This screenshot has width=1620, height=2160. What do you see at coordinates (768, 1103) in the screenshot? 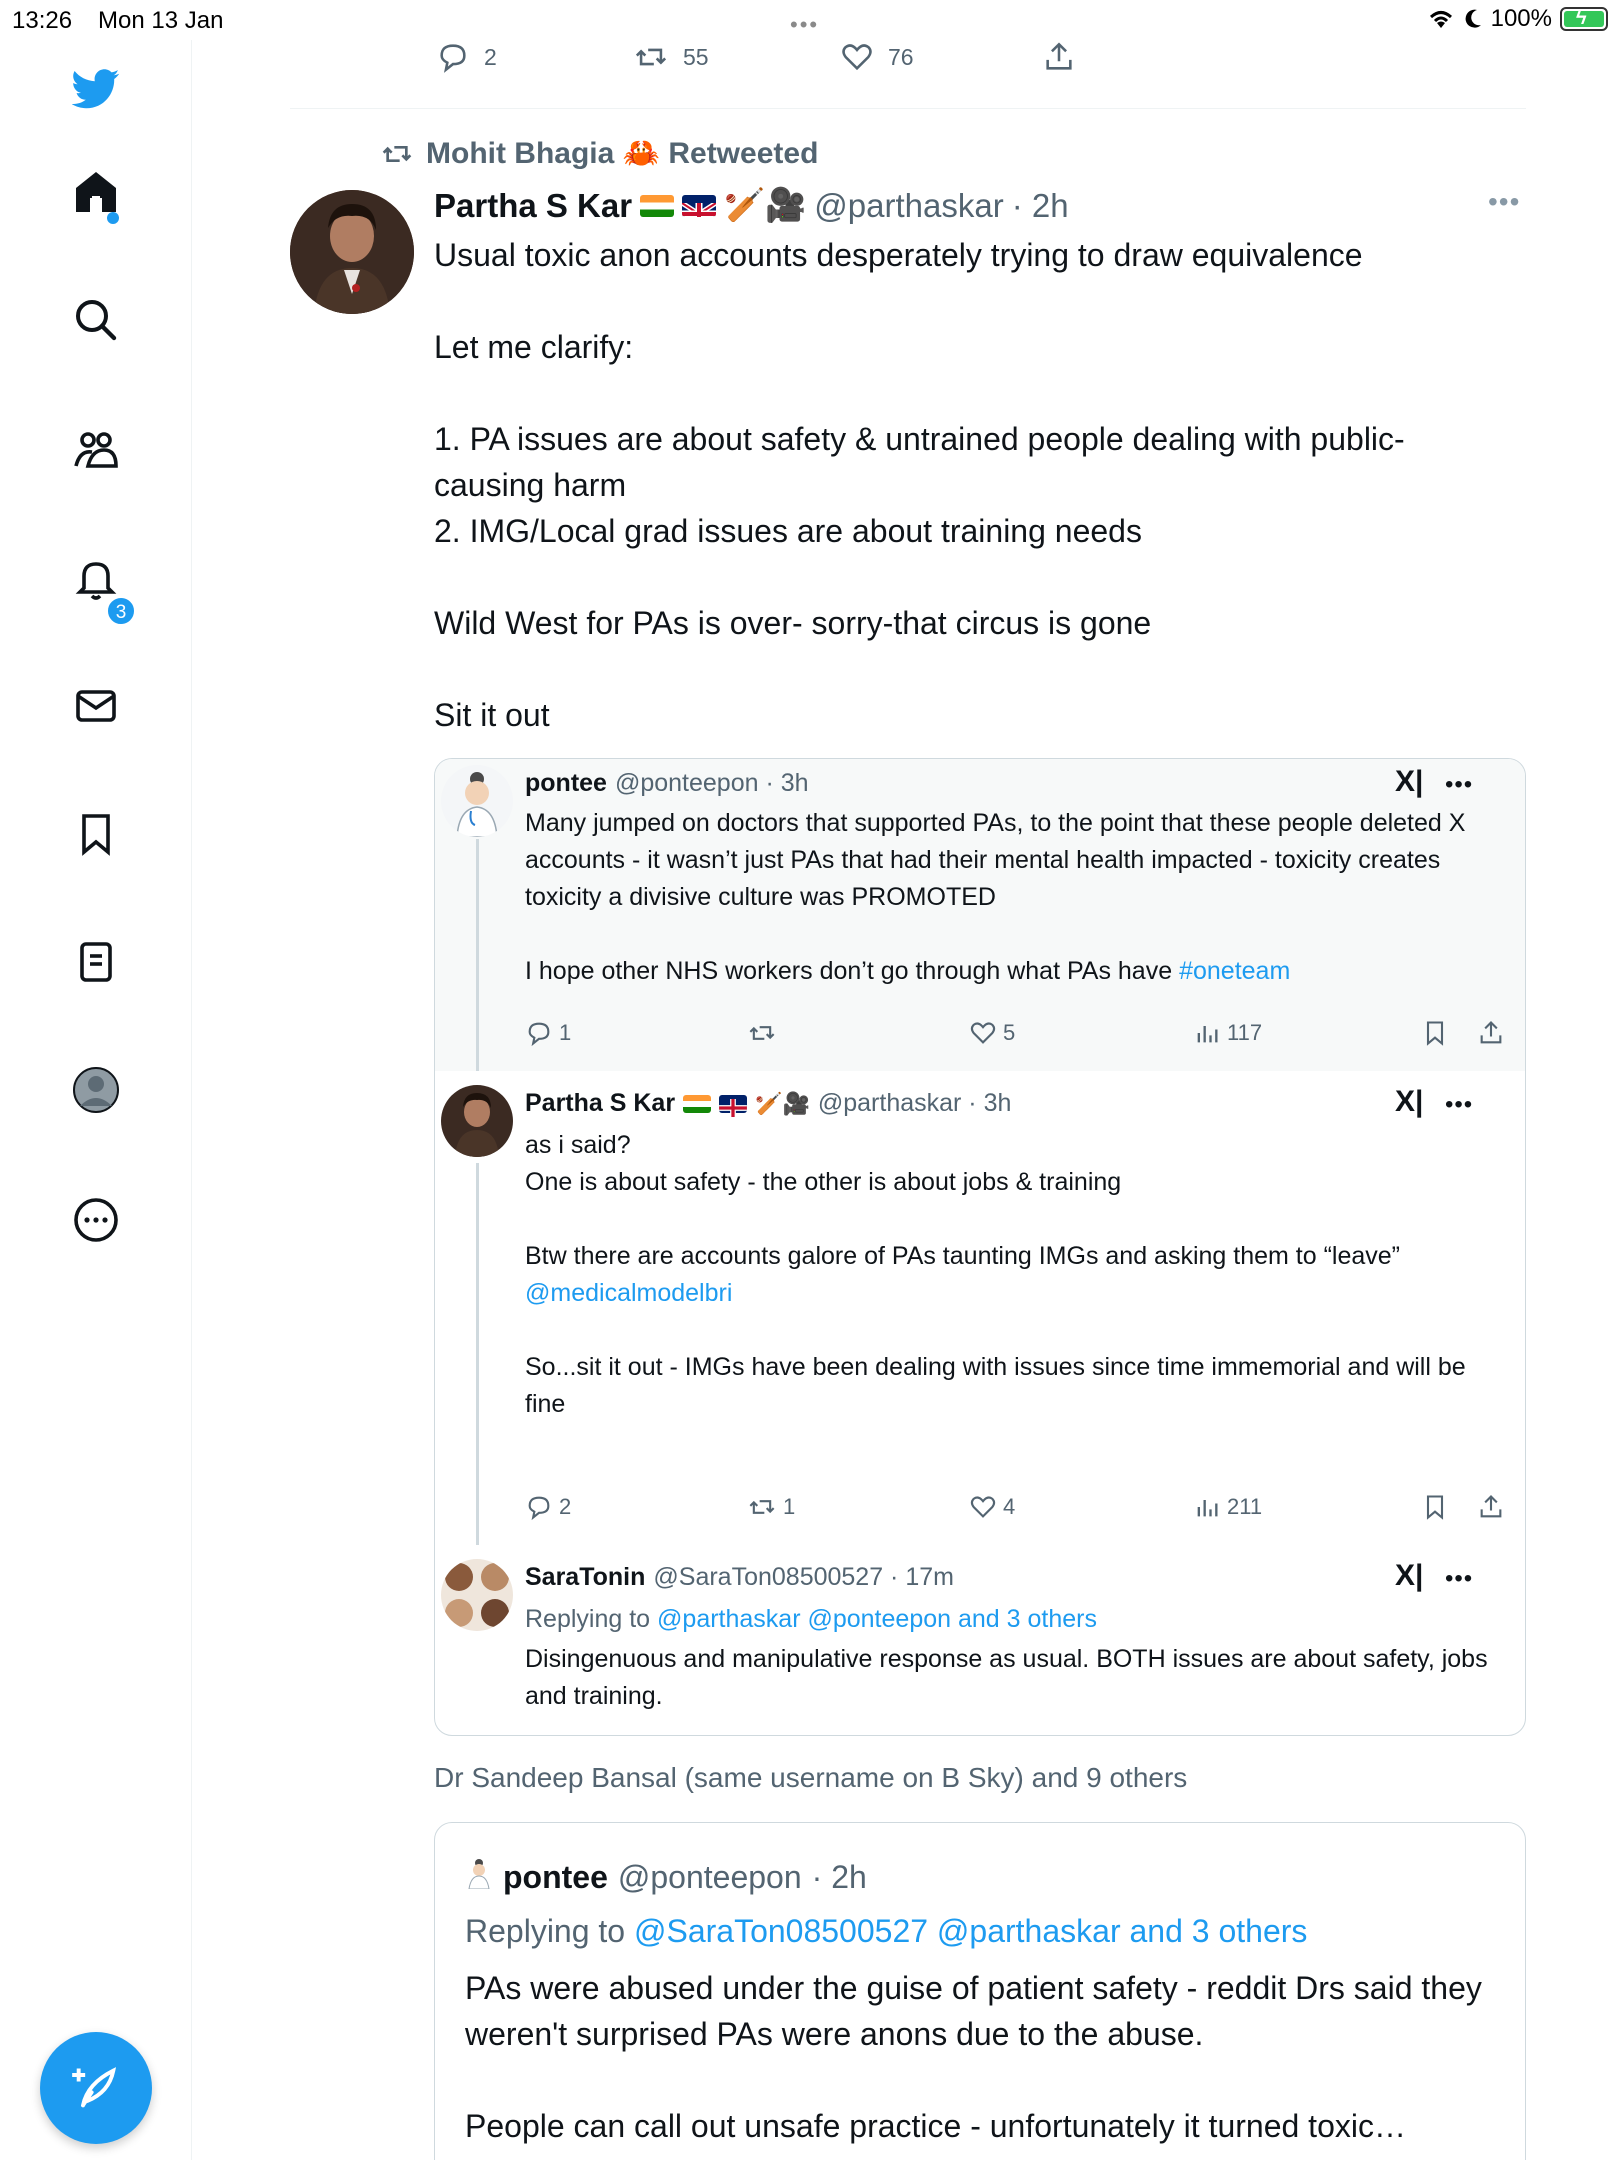
I see `embedded-post-2-header: Partha S Kar 🏏🎥 @parthaskar · 3h` at bounding box center [768, 1103].